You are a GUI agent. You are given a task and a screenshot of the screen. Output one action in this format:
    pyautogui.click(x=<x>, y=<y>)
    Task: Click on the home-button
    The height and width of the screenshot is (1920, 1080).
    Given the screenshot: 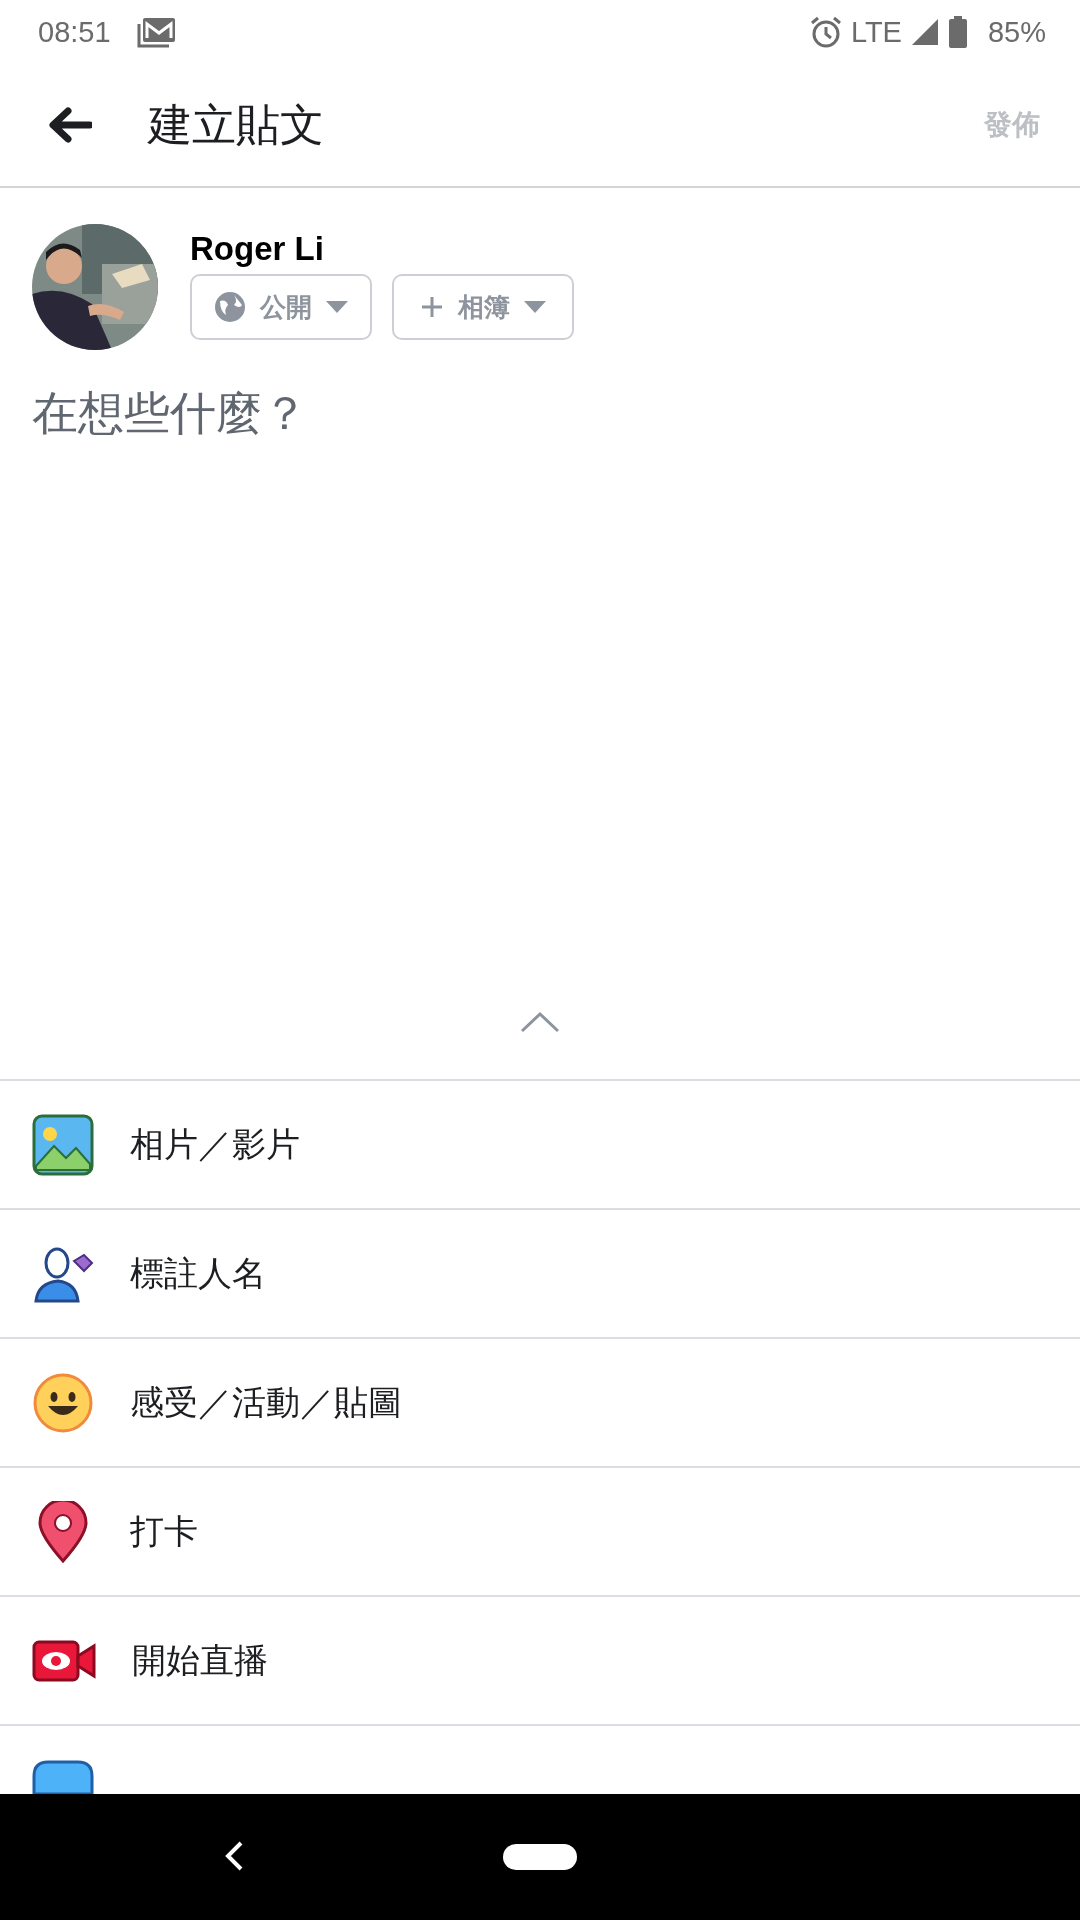 What is the action you would take?
    pyautogui.click(x=540, y=1857)
    